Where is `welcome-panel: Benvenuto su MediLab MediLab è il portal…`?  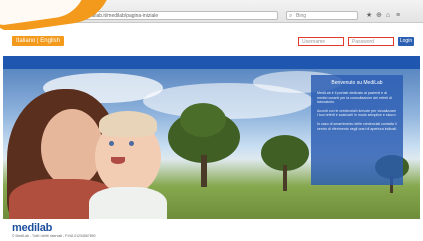 welcome-panel: Benvenuto su MediLab MediLab è il portal… is located at coordinates (357, 130).